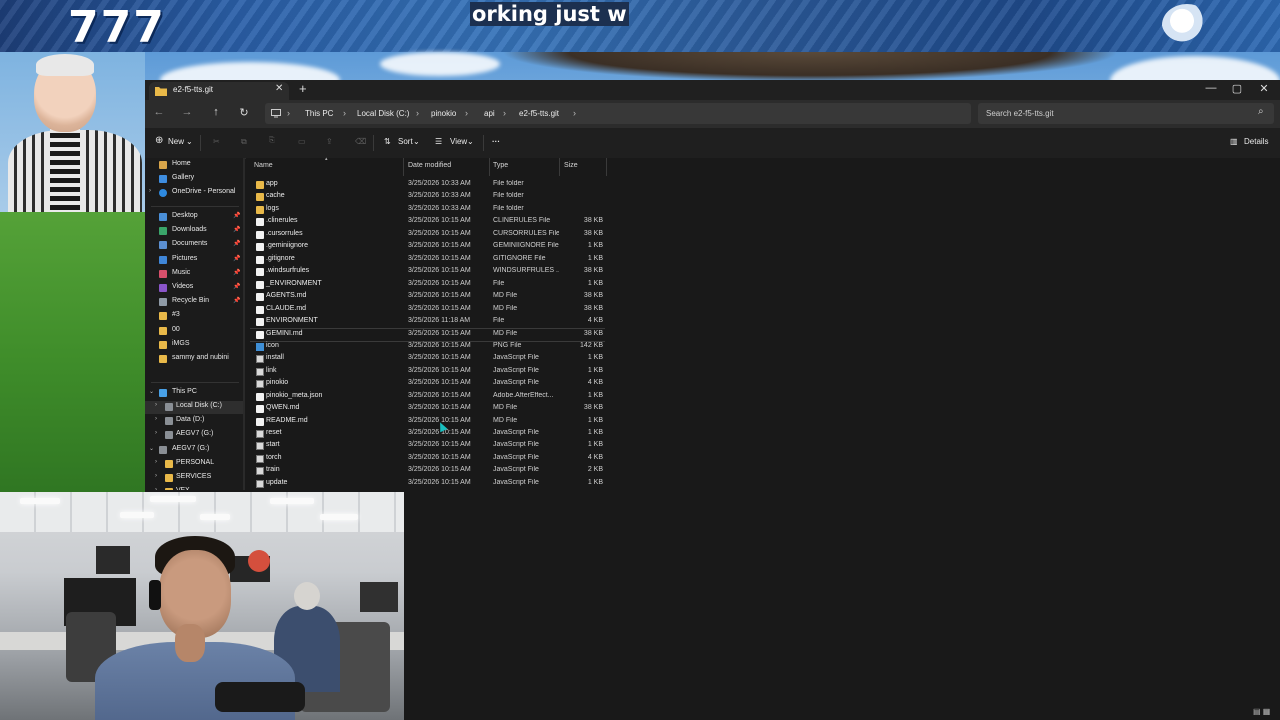 This screenshot has height=720, width=1280. Describe the element at coordinates (571, 165) in the screenshot. I see `column-header-size: Size` at that location.